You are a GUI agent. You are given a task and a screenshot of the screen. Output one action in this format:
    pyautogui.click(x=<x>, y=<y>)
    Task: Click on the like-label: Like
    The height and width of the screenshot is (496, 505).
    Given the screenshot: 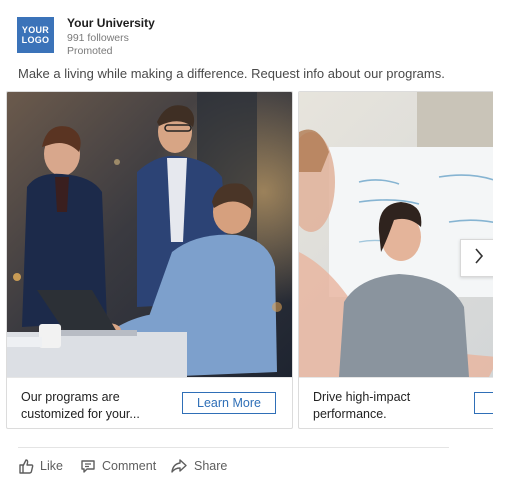 What is the action you would take?
    pyautogui.click(x=51, y=466)
    